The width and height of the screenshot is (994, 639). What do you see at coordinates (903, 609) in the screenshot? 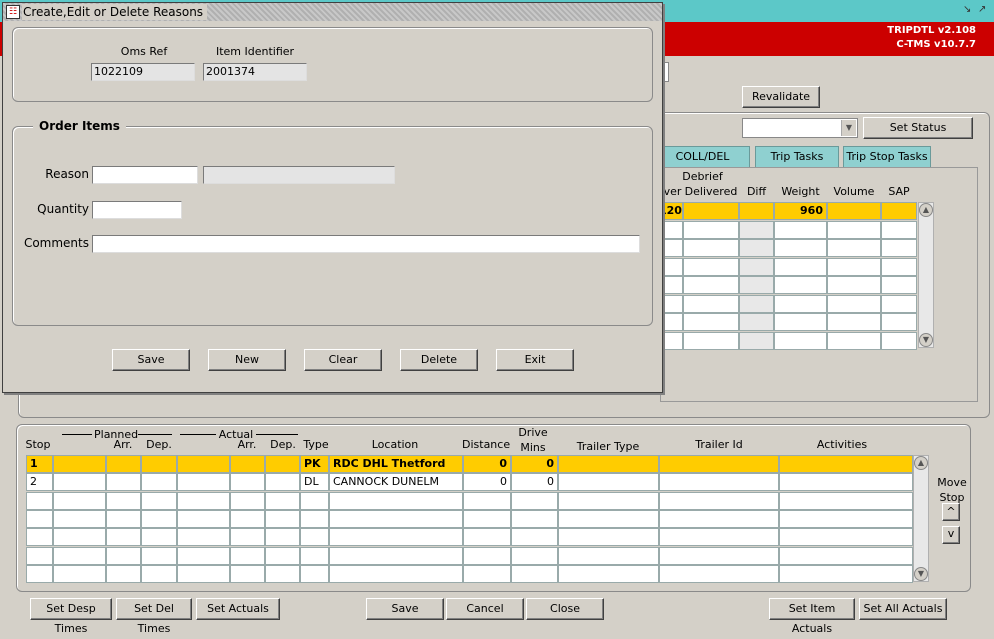
I see `set-all-actuals-button: Set All Actuals` at bounding box center [903, 609].